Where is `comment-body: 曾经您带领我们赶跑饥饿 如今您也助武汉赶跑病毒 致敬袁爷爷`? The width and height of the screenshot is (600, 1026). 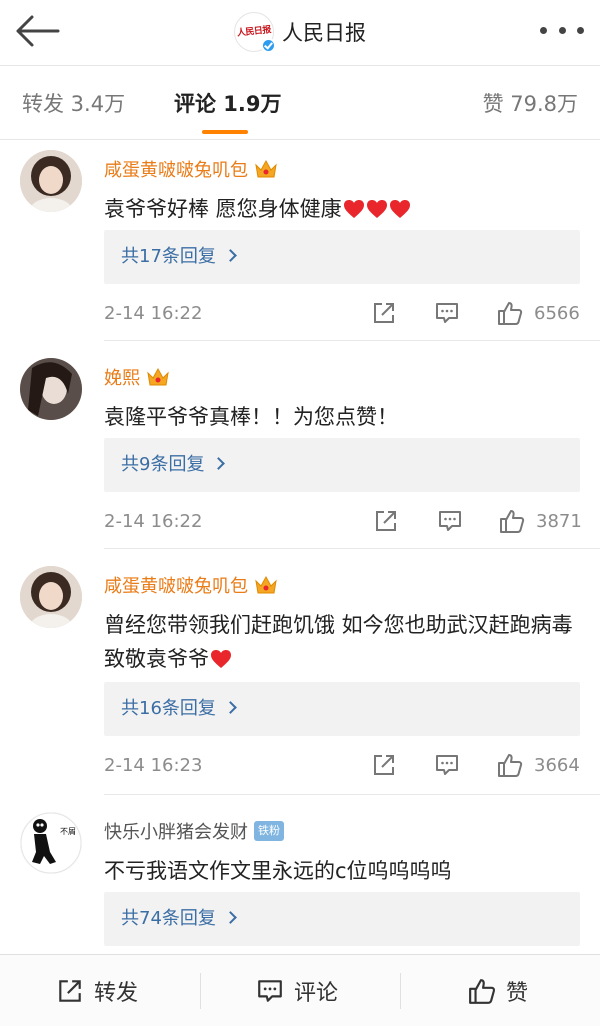 comment-body: 曾经您带领我们赶跑饥饿 如今您也助武汉赶跑病毒 致敬袁爷爷 is located at coordinates (338, 642).